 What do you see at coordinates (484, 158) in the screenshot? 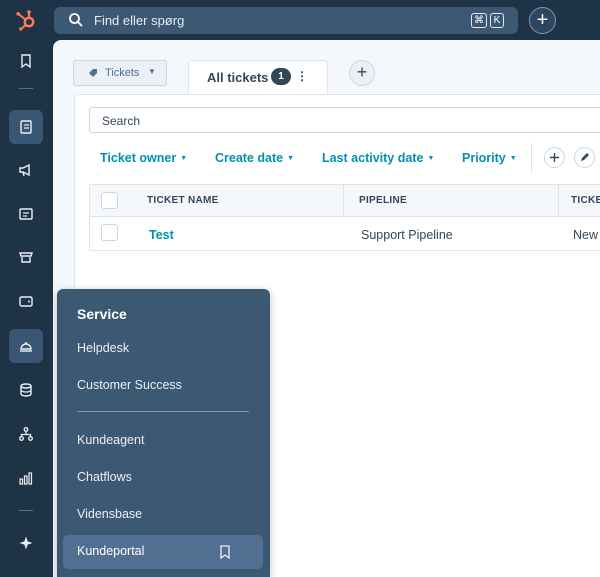
I see `filter-label: Priority` at bounding box center [484, 158].